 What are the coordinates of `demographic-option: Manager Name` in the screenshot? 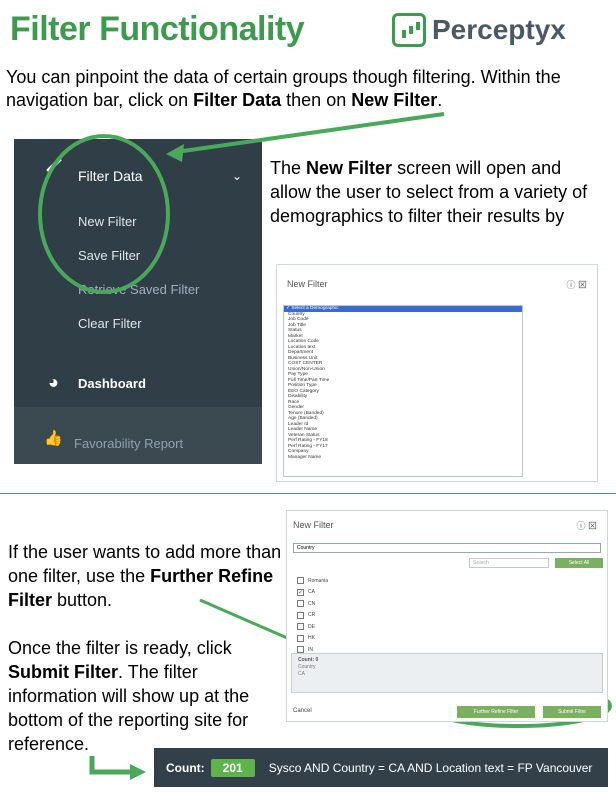 It's located at (403, 458).